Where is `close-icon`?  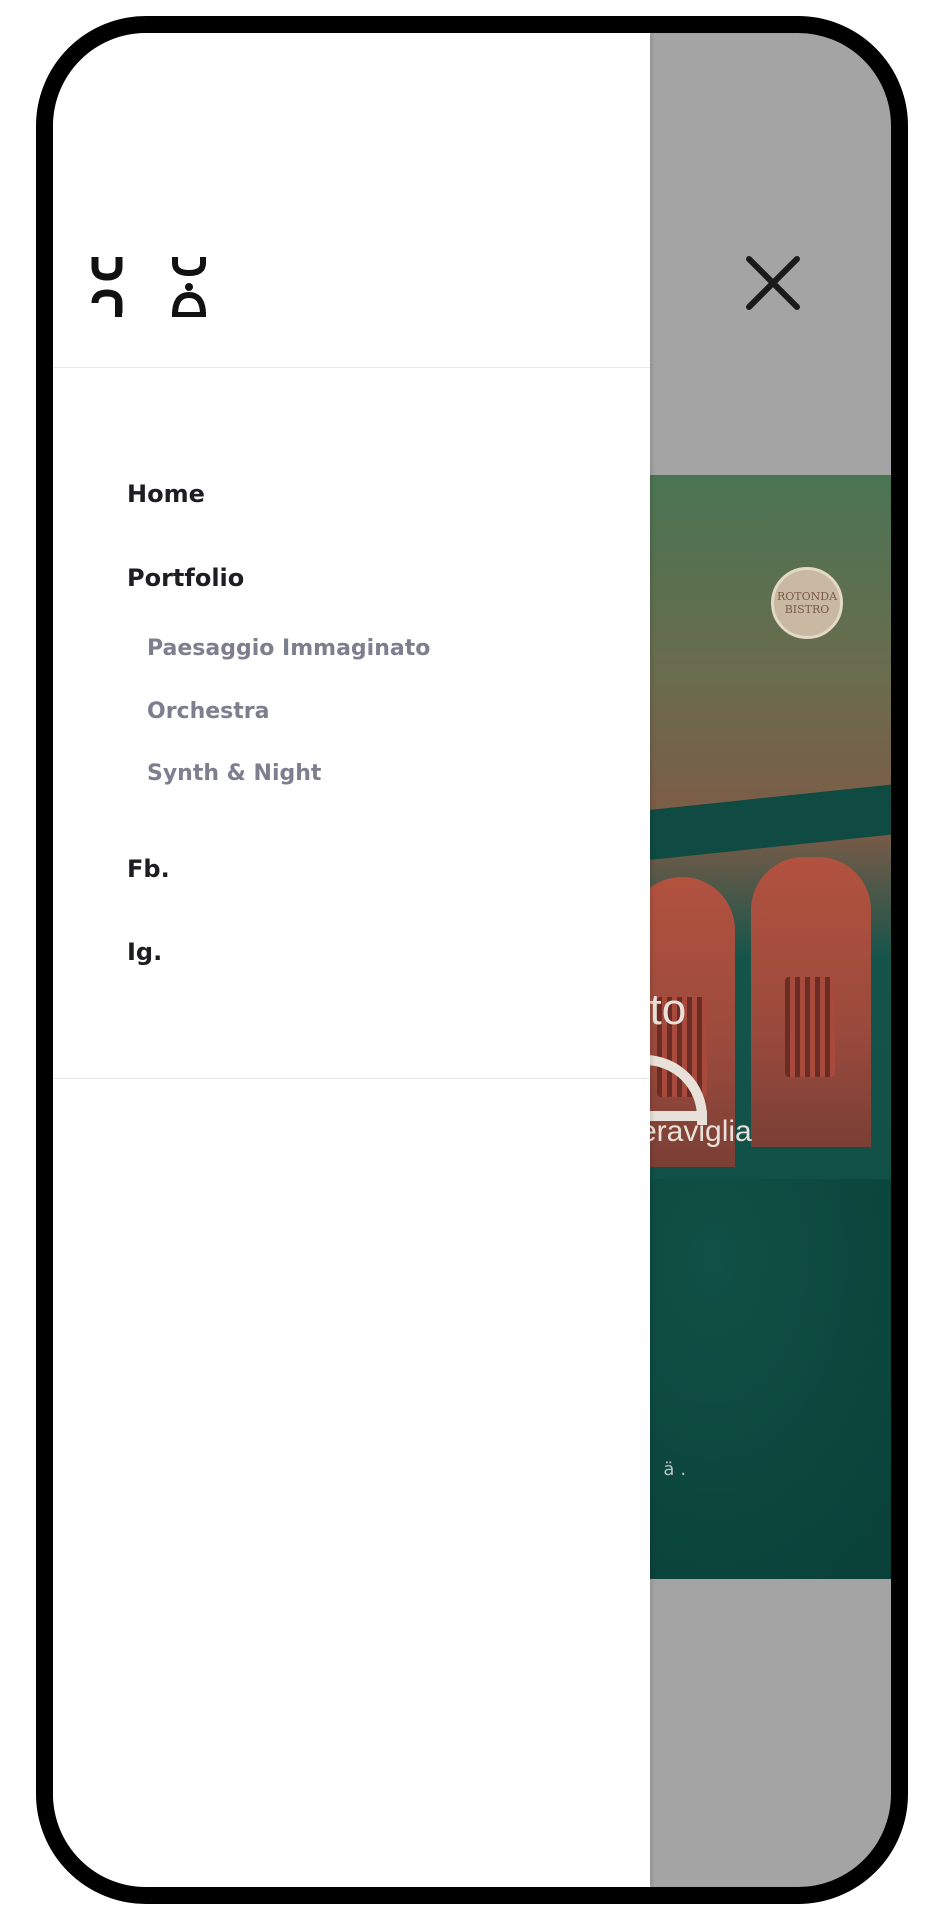
close-icon is located at coordinates (773, 283).